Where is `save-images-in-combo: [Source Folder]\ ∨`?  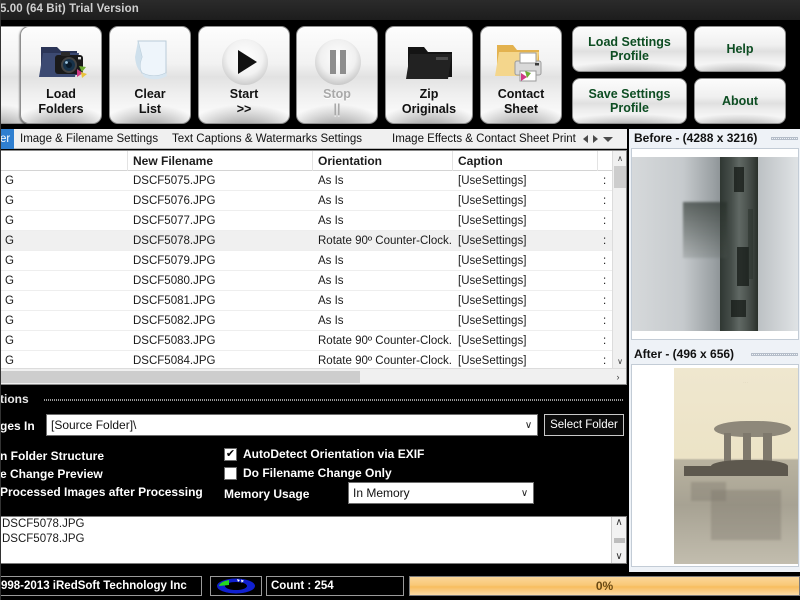
save-images-in-combo: [Source Folder]\ ∨ is located at coordinates (292, 425).